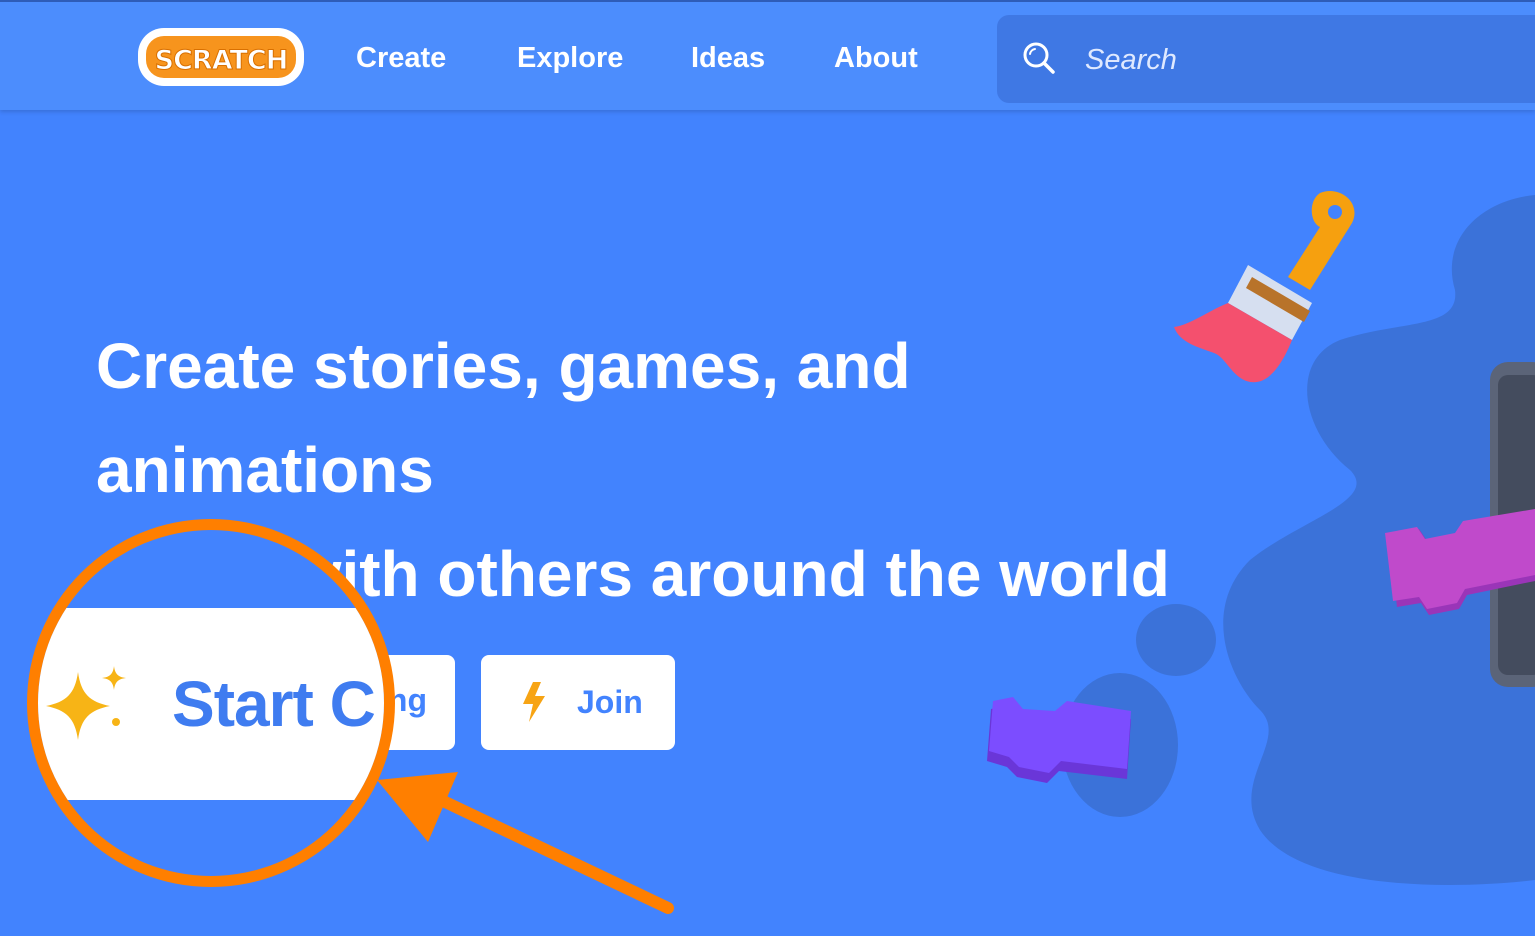 The width and height of the screenshot is (1535, 936). I want to click on join-label: Join, so click(610, 702).